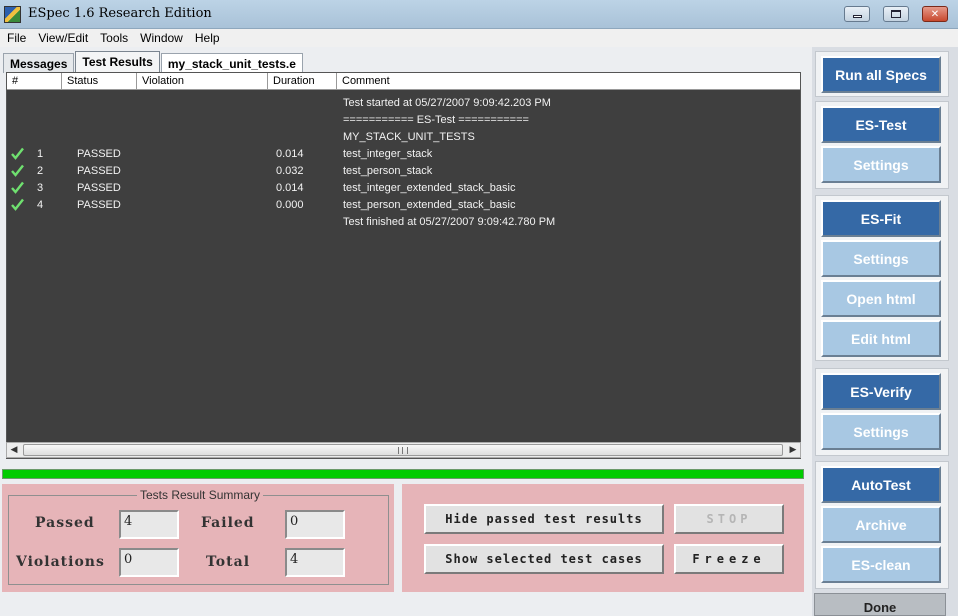 The height and width of the screenshot is (616, 958). Describe the element at coordinates (39, 63) in the screenshot. I see `tab-messages: Messages` at that location.